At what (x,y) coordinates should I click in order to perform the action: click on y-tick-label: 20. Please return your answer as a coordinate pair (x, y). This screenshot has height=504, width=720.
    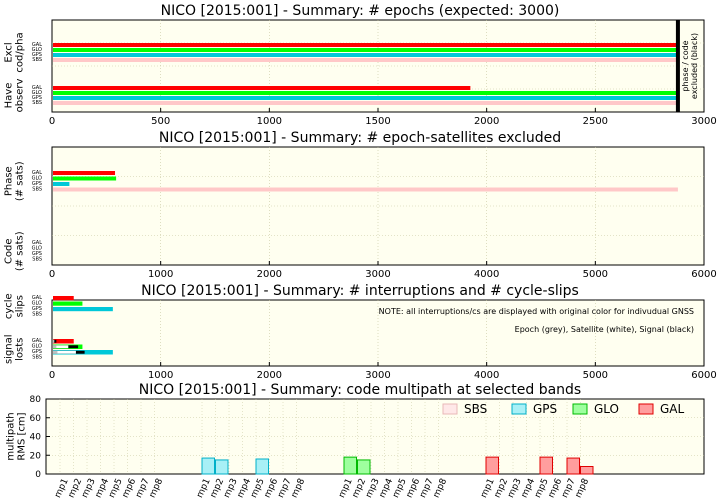
    Looking at the image, I should click on (36, 456).